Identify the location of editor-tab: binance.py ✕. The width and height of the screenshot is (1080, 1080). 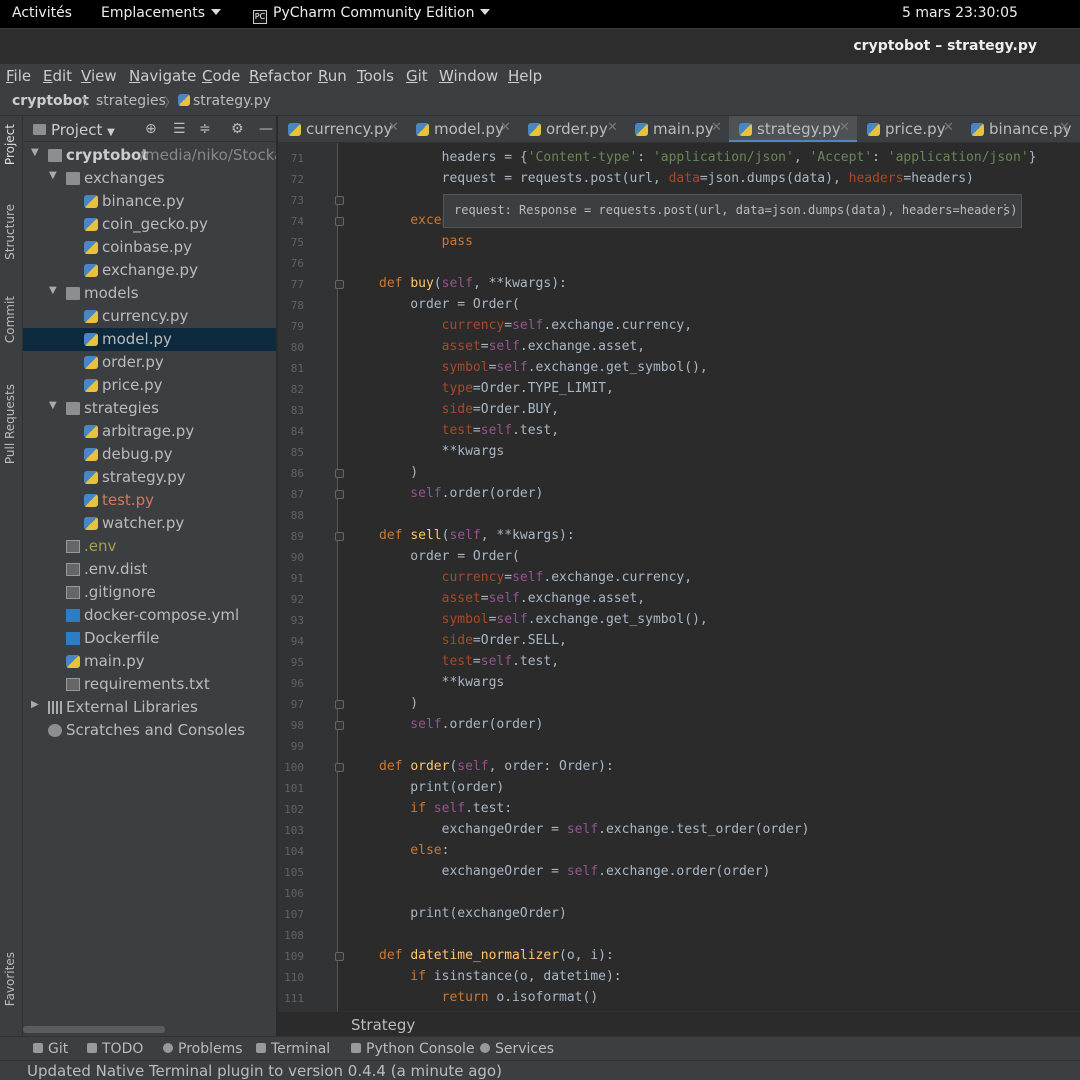
(1019, 129).